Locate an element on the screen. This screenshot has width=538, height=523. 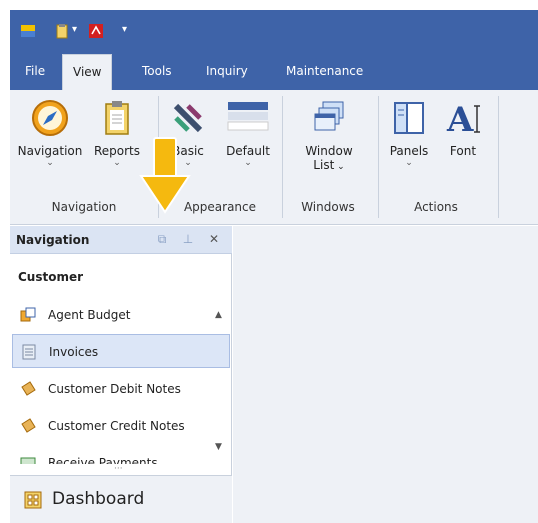
font-button: A Font is located at coordinates (463, 128).